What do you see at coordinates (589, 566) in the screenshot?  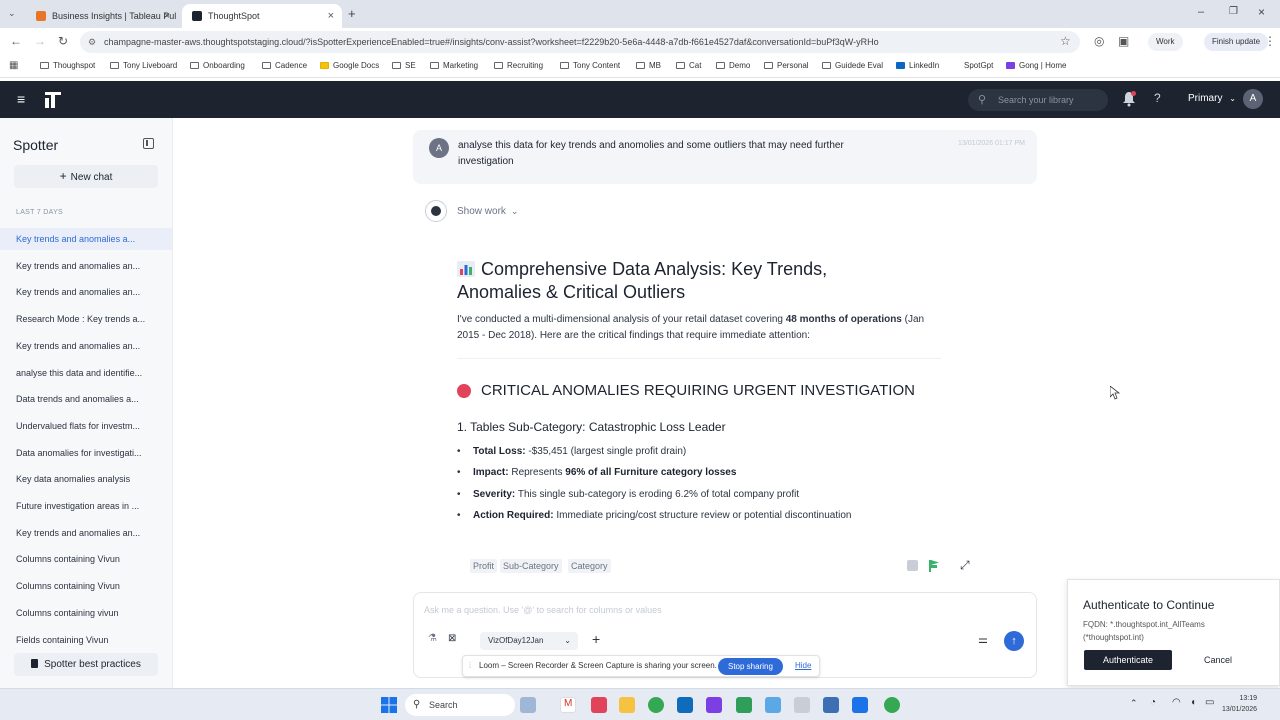 I see `column-chip-category: Category` at bounding box center [589, 566].